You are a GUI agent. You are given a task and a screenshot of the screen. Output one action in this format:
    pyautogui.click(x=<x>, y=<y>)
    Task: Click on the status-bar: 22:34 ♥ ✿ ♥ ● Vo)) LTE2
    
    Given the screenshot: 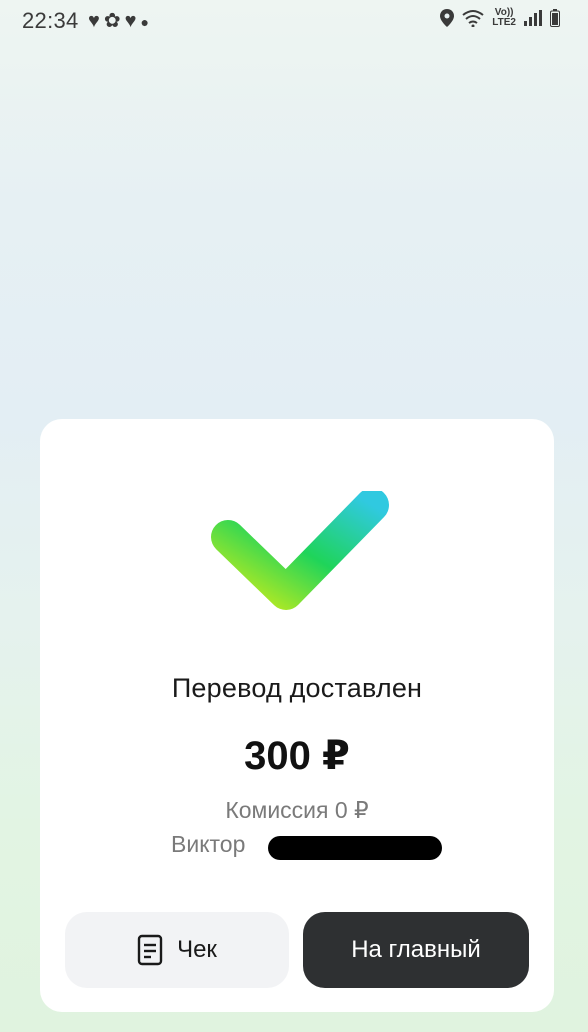 What is the action you would take?
    pyautogui.click(x=294, y=20)
    